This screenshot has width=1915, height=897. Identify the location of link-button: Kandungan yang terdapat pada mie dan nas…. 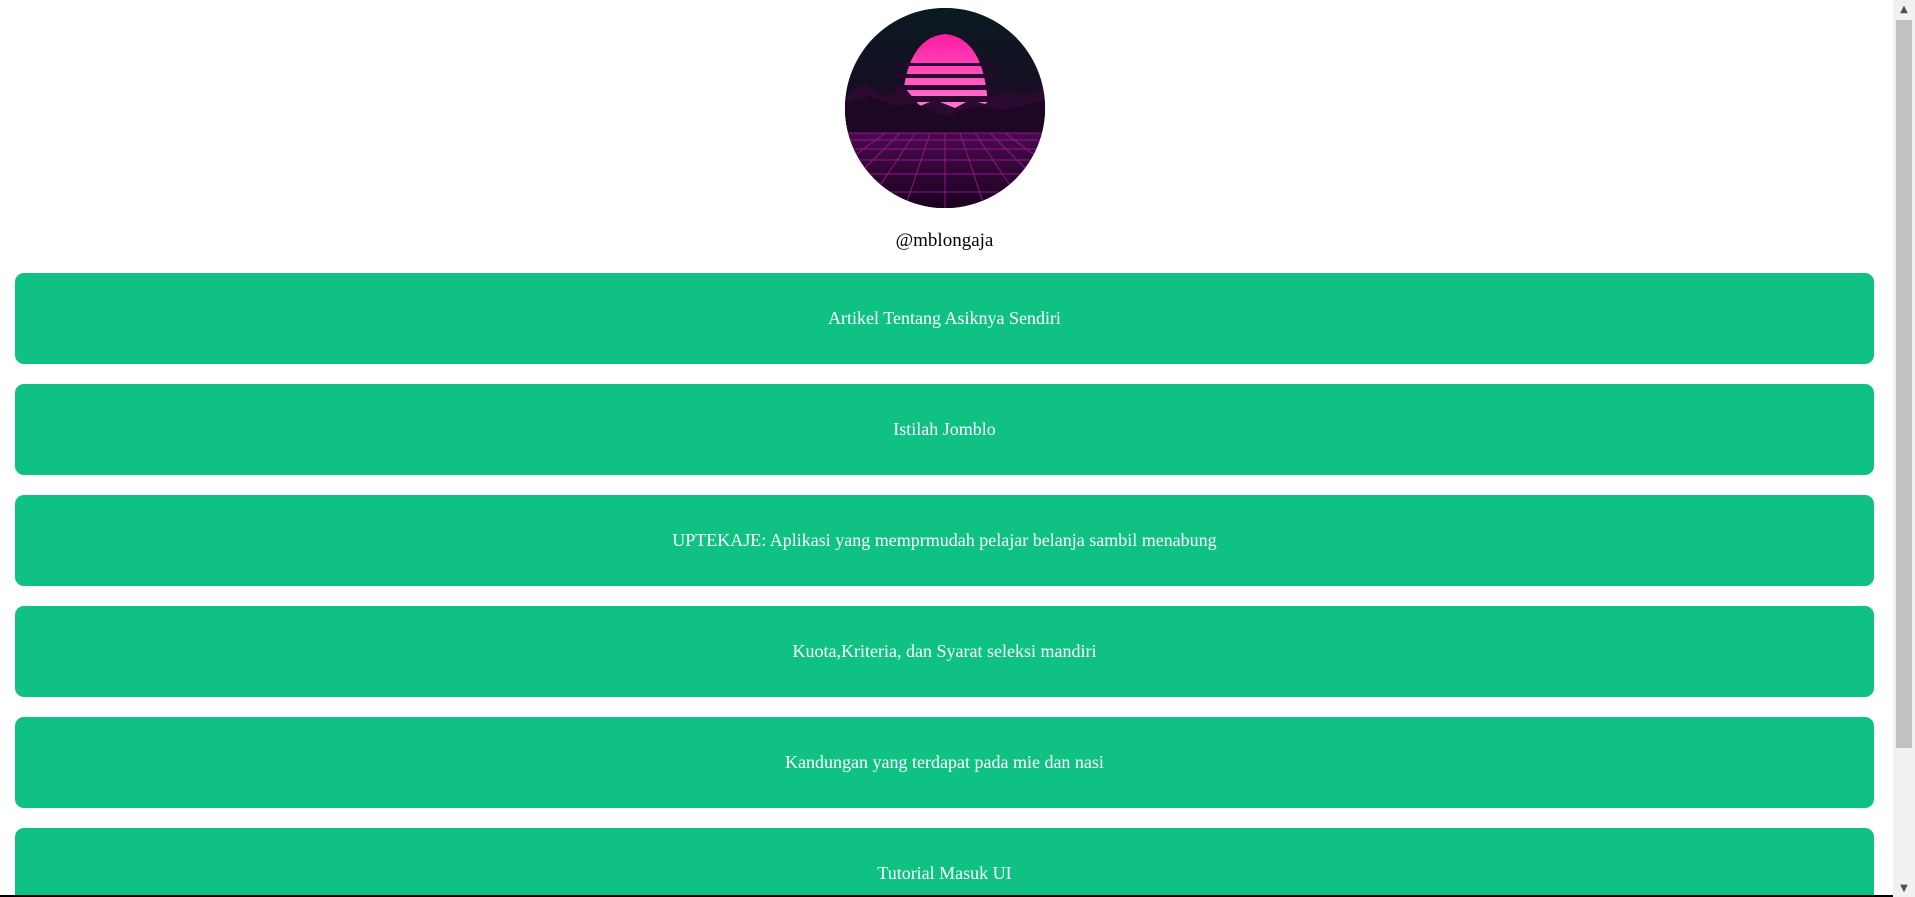
(944, 762).